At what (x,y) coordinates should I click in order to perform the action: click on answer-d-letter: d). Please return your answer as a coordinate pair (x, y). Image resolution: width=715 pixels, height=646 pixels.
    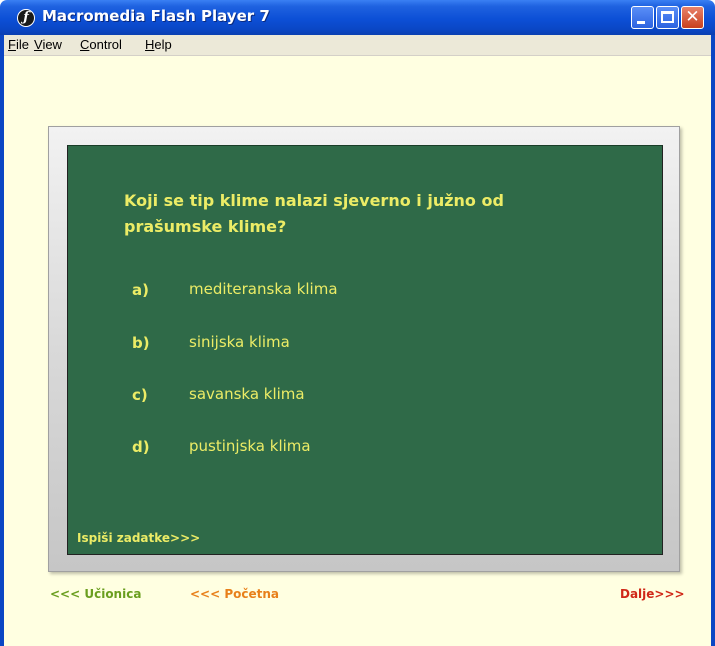
    Looking at the image, I should click on (141, 447).